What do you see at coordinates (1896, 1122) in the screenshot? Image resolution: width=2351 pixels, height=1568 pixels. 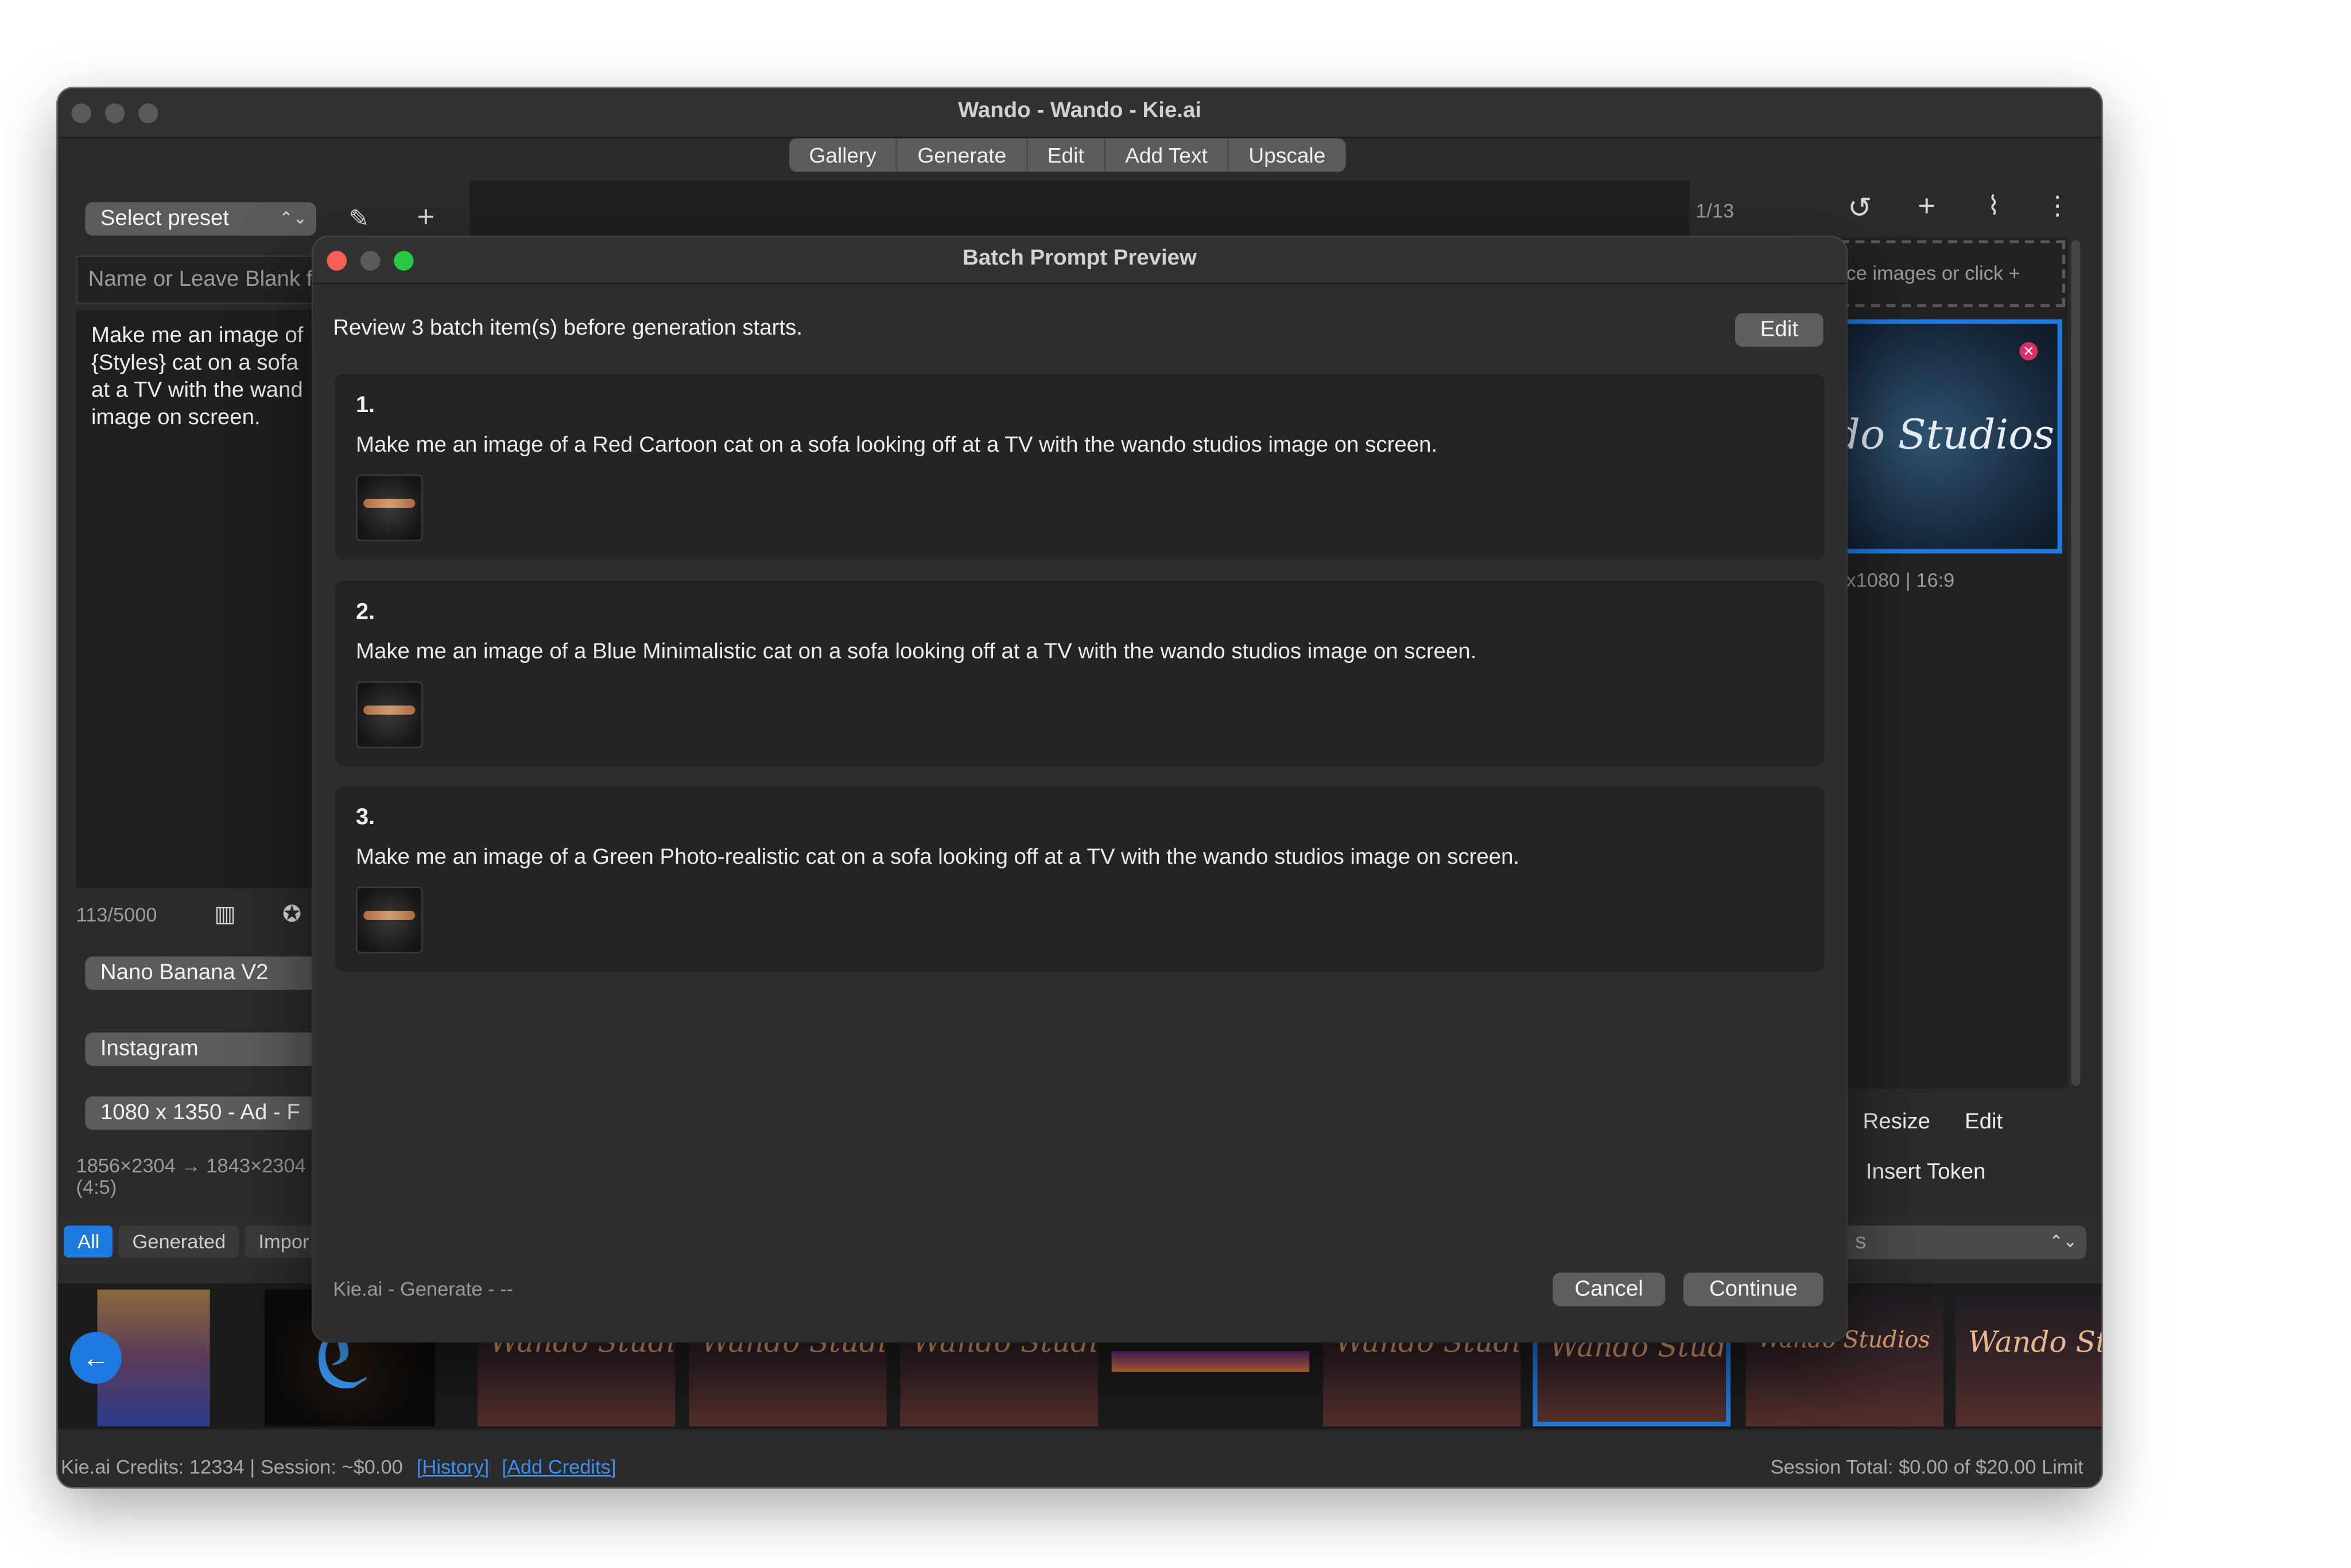 I see `resize-button: Resize` at bounding box center [1896, 1122].